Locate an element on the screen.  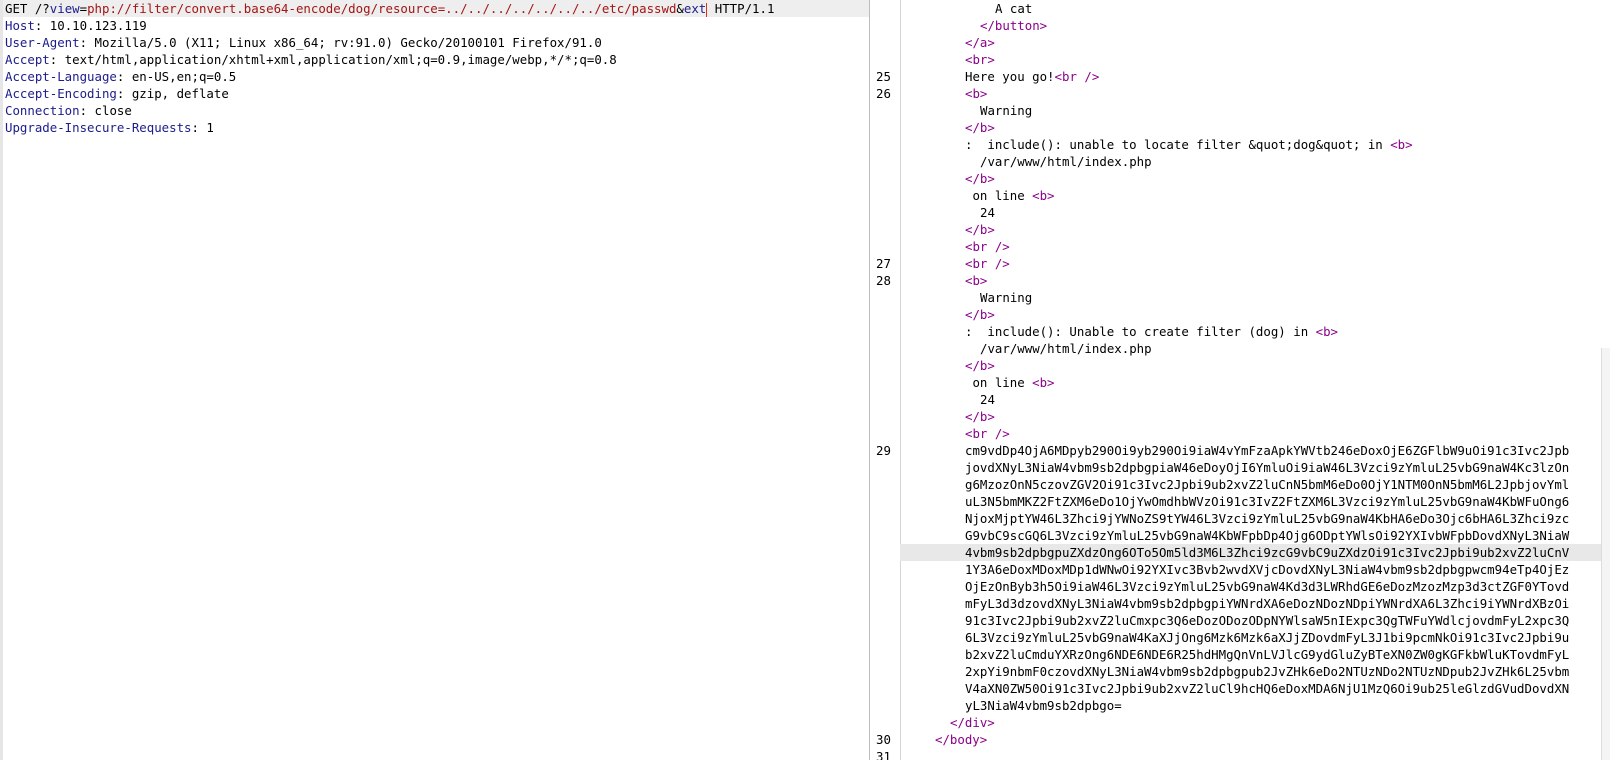
response-line: Warning is located at coordinates (1241, 110).